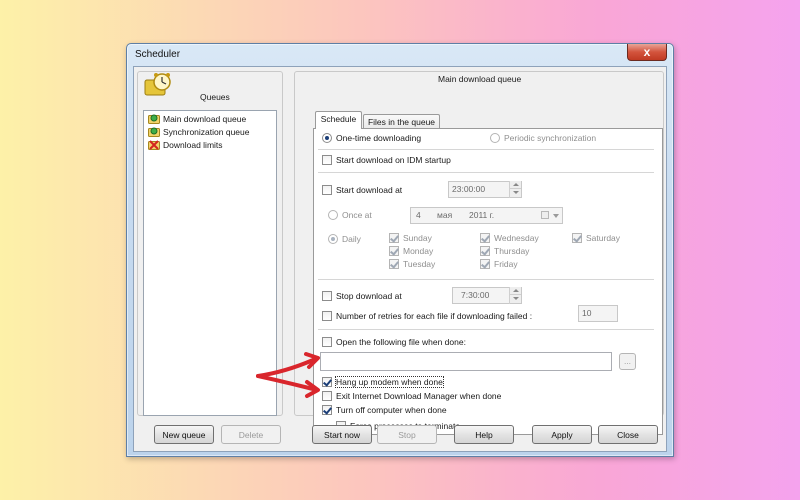  I want to click on window-title: Scheduler, so click(158, 54).